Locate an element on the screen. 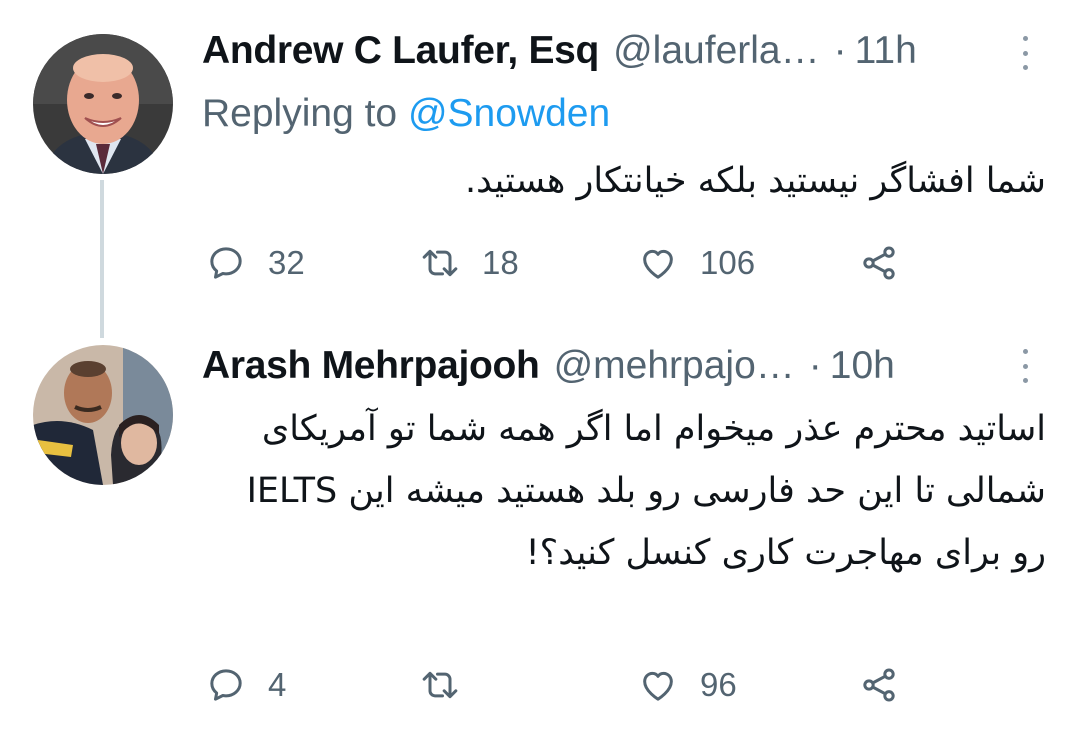  reply-count: 4 is located at coordinates (277, 684).